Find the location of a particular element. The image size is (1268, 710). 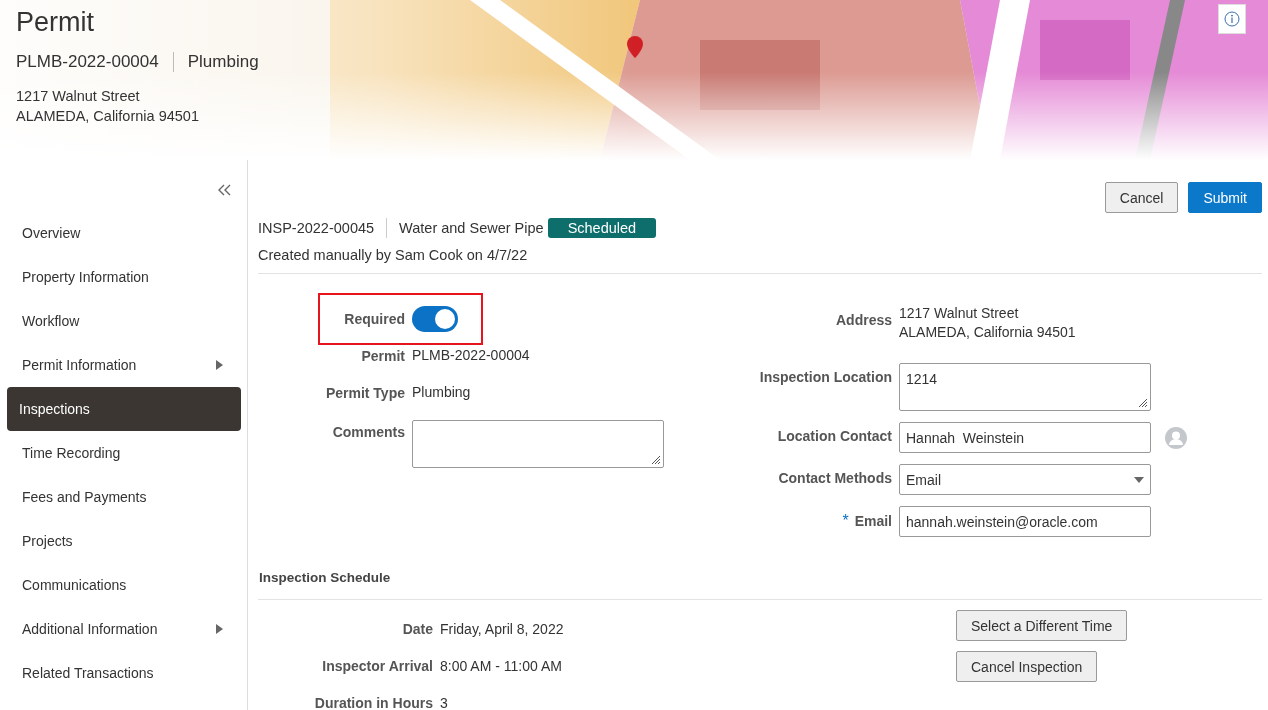

label-text: Email is located at coordinates (873, 521).